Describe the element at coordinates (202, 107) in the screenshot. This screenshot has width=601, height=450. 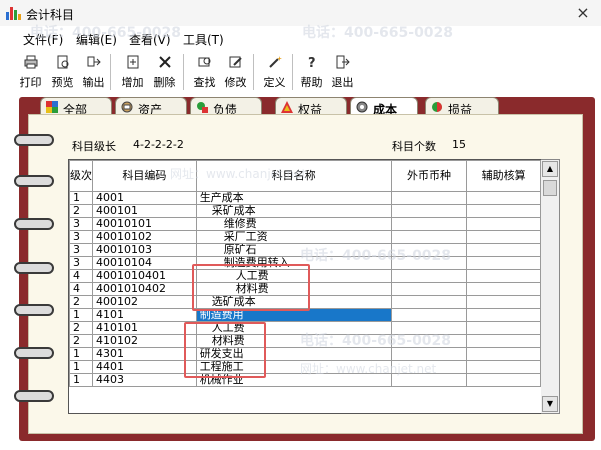
I see `liabilities-icon` at that location.